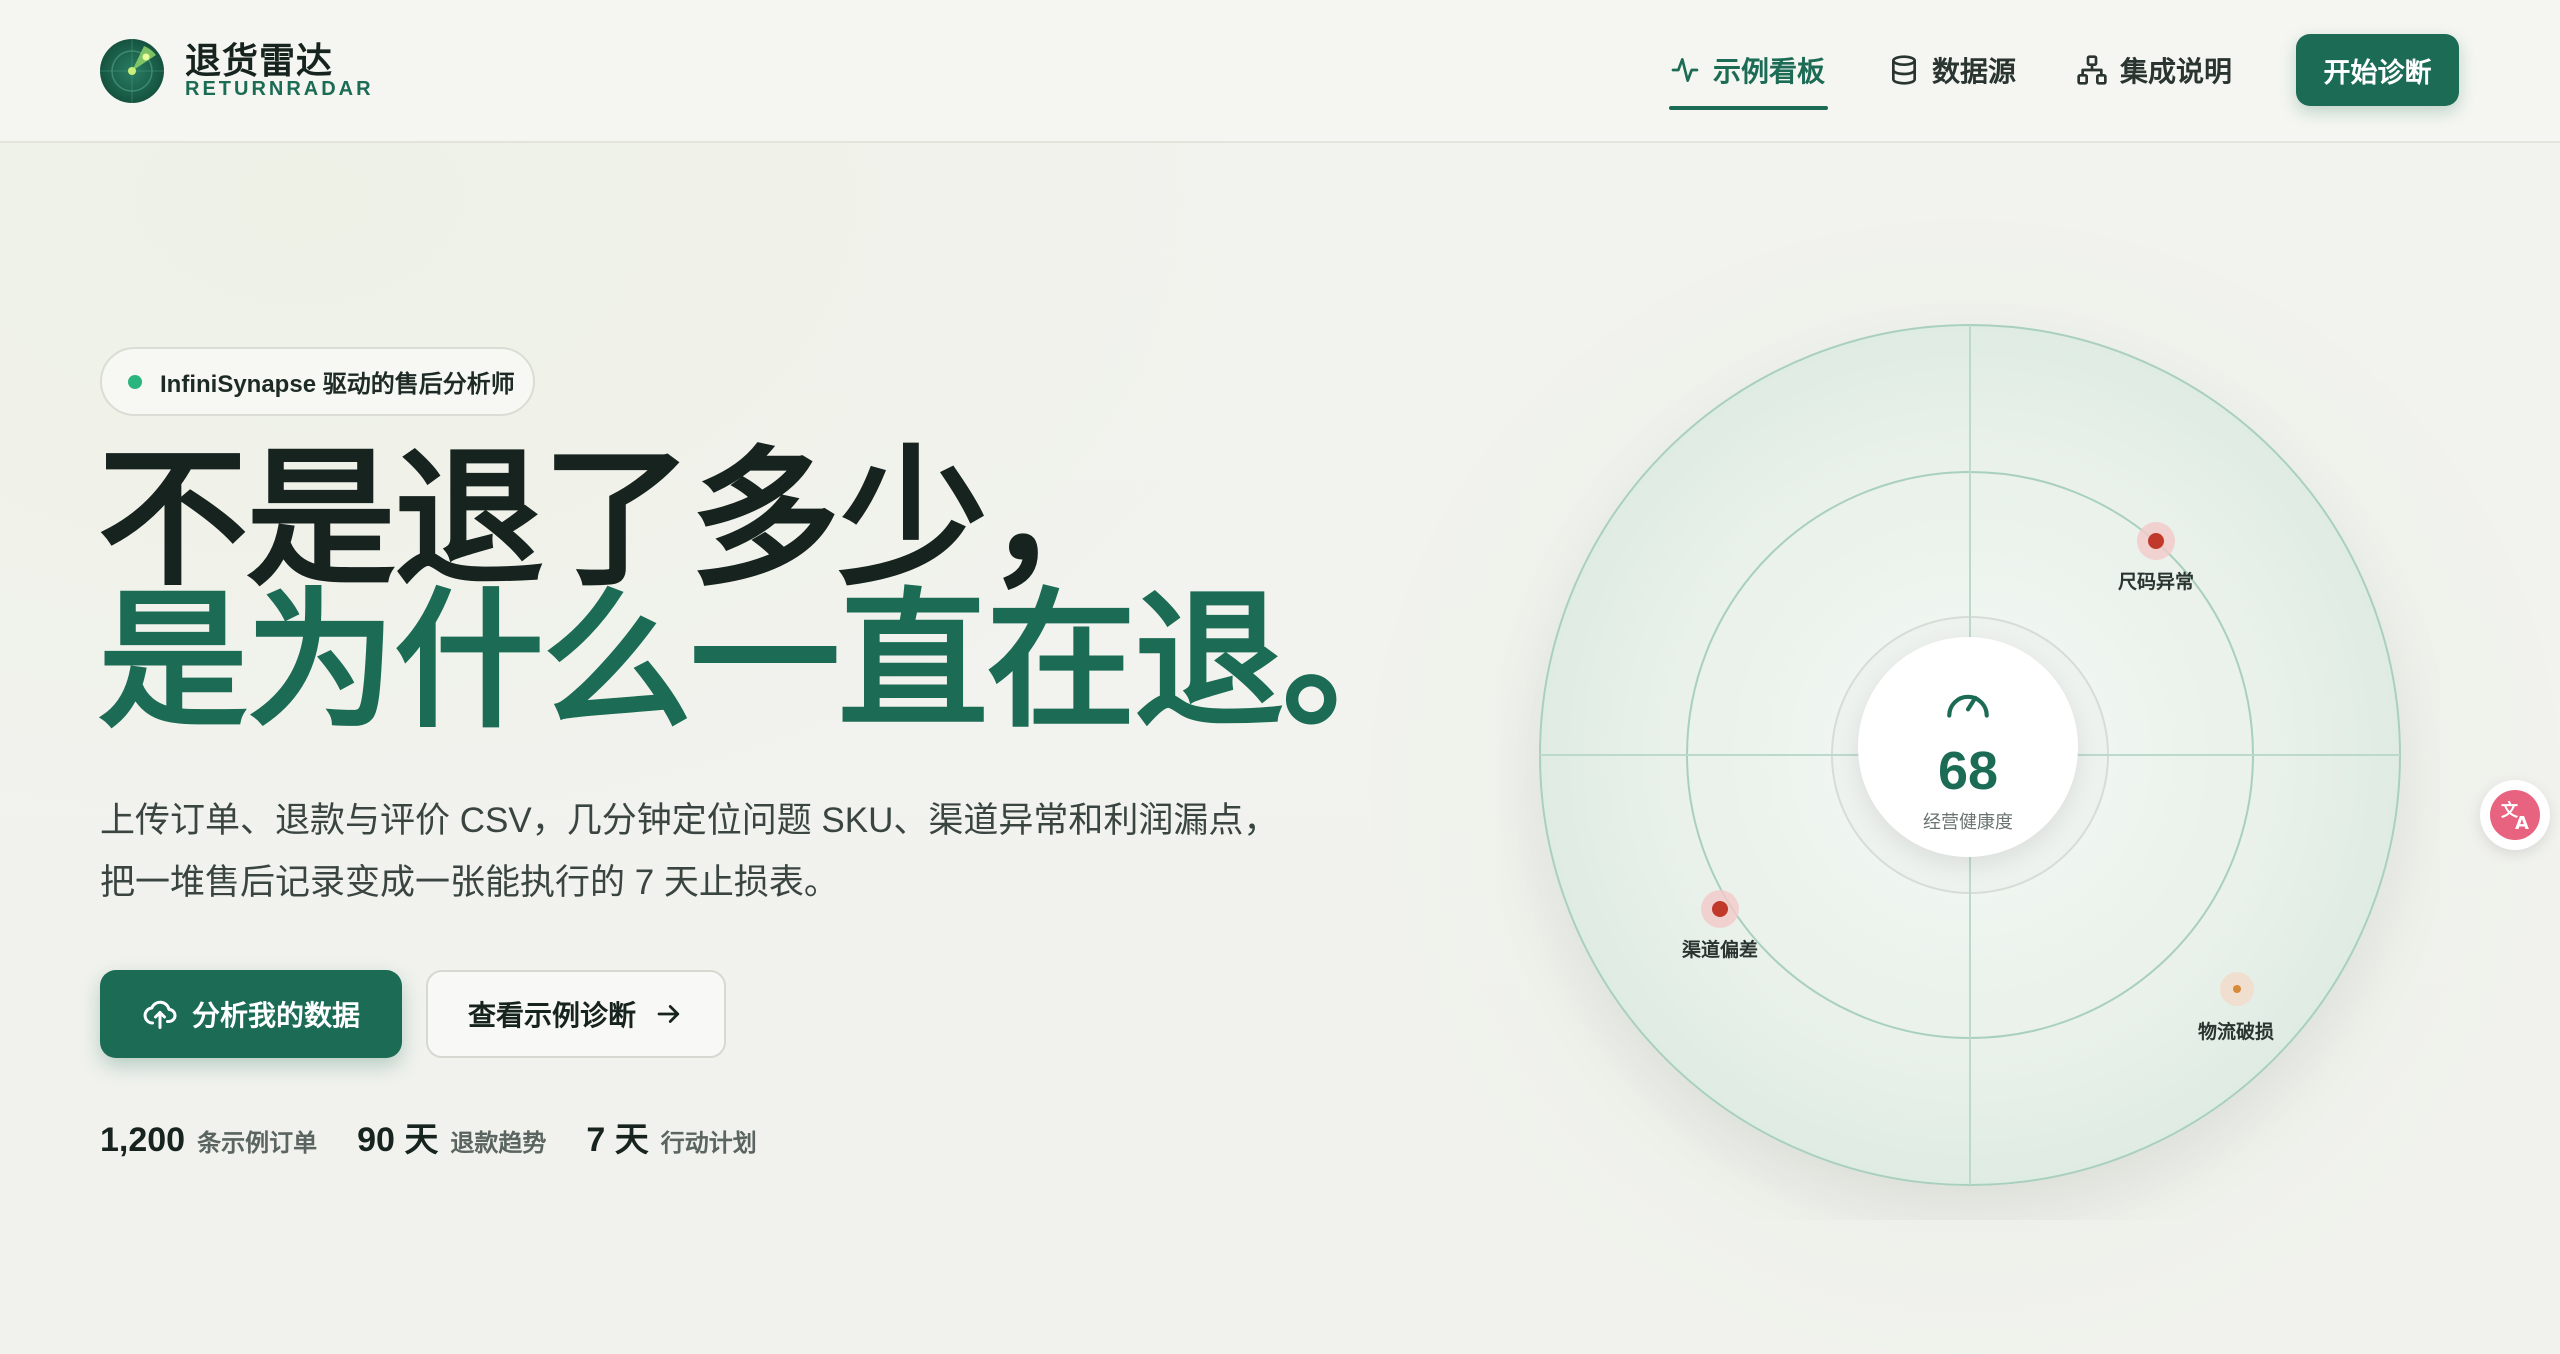 Image resolution: width=2560 pixels, height=1354 pixels. Describe the element at coordinates (1685, 70) in the screenshot. I see `activity-icon` at that location.